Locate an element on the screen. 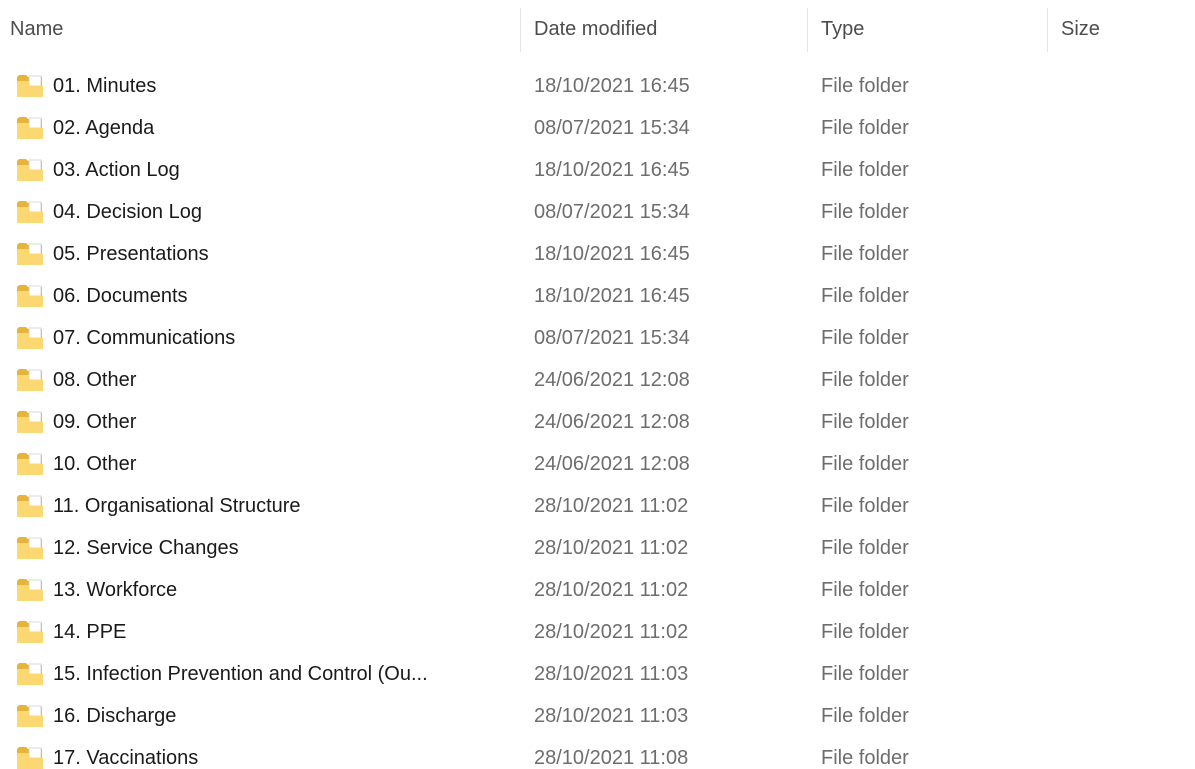 This screenshot has width=1195, height=769. file-name: 13. Workforce is located at coordinates (115, 590).